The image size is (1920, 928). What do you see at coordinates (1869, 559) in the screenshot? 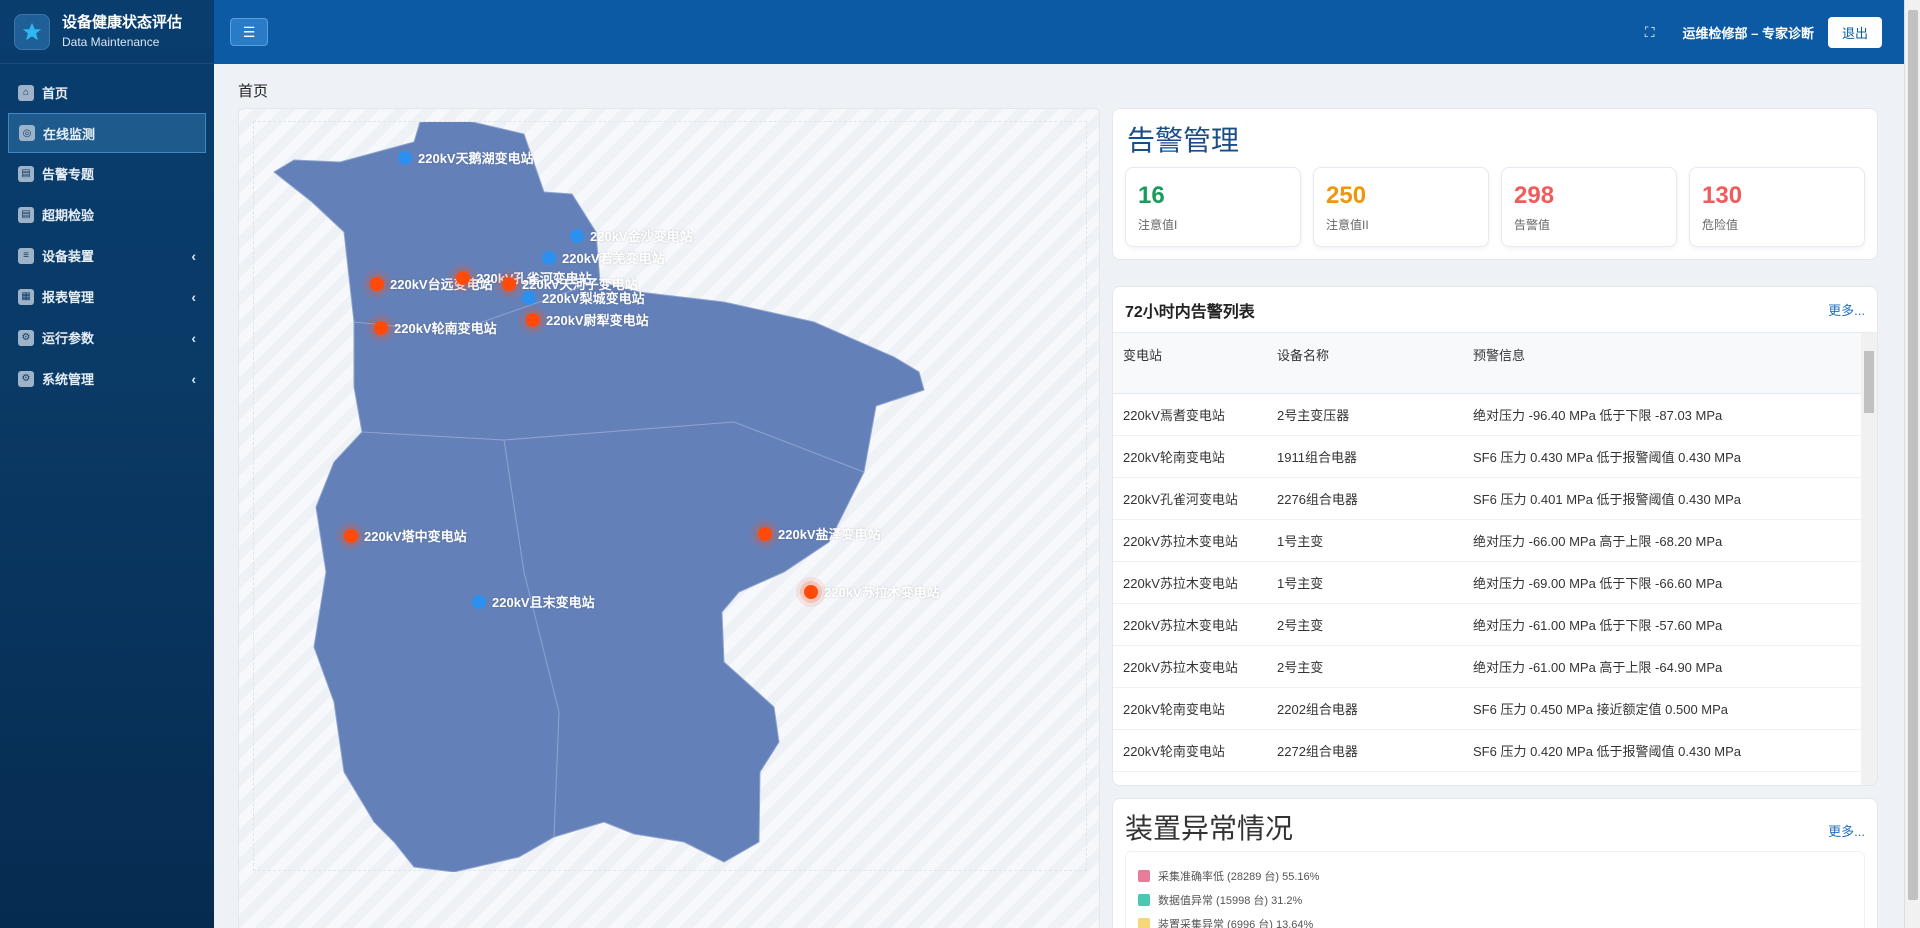
I see `alarm-list-scrollbar` at bounding box center [1869, 559].